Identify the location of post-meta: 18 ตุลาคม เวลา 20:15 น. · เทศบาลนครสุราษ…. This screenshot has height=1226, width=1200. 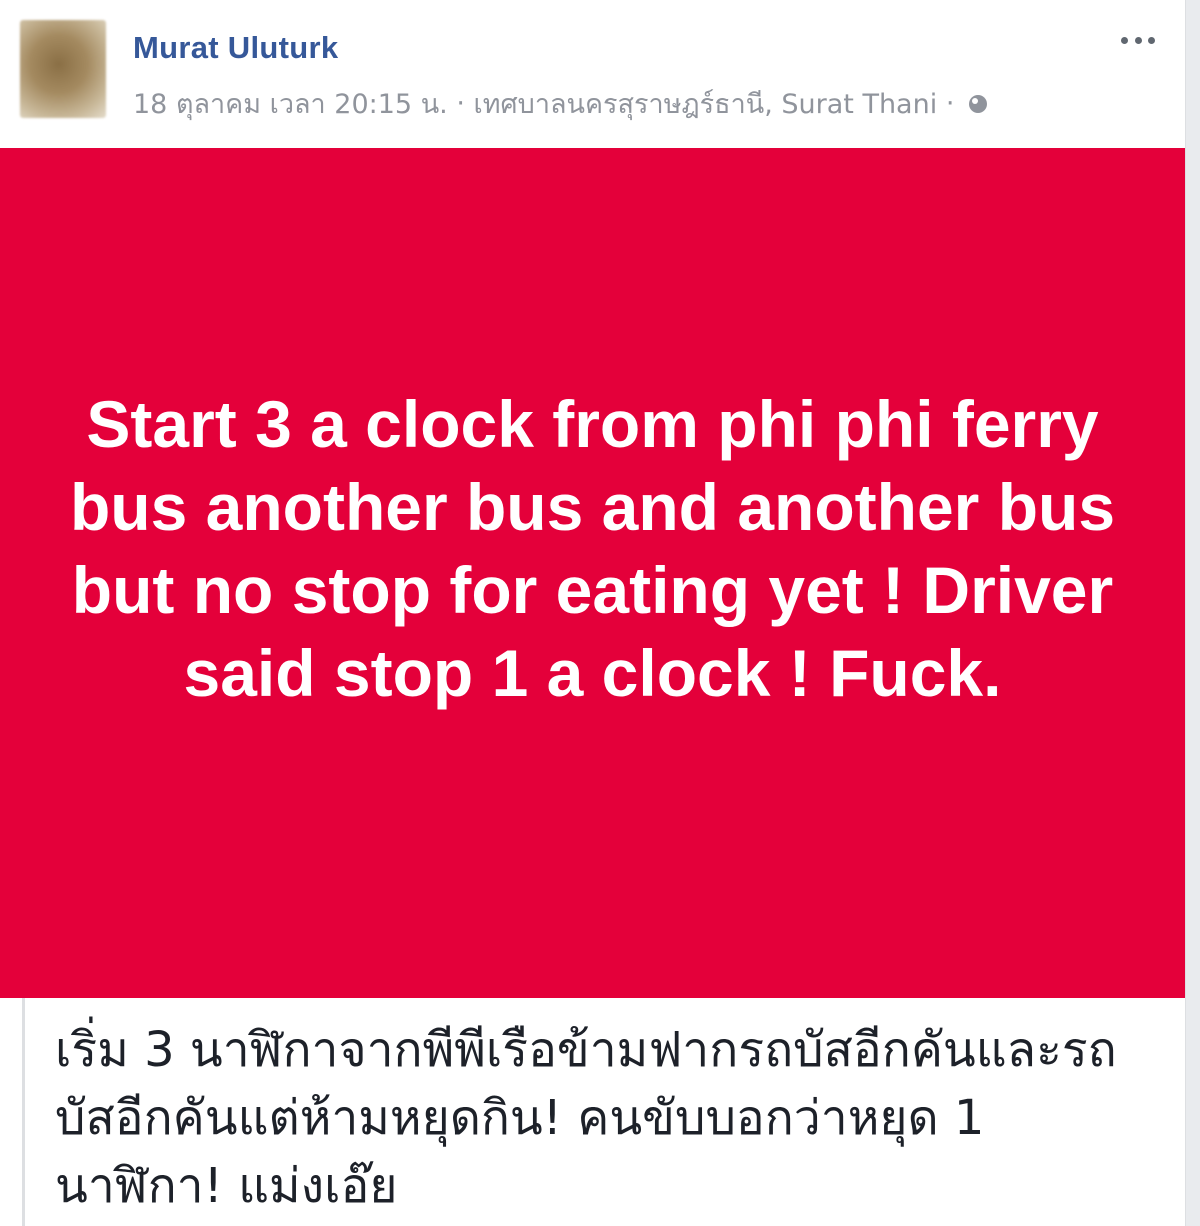
(560, 103).